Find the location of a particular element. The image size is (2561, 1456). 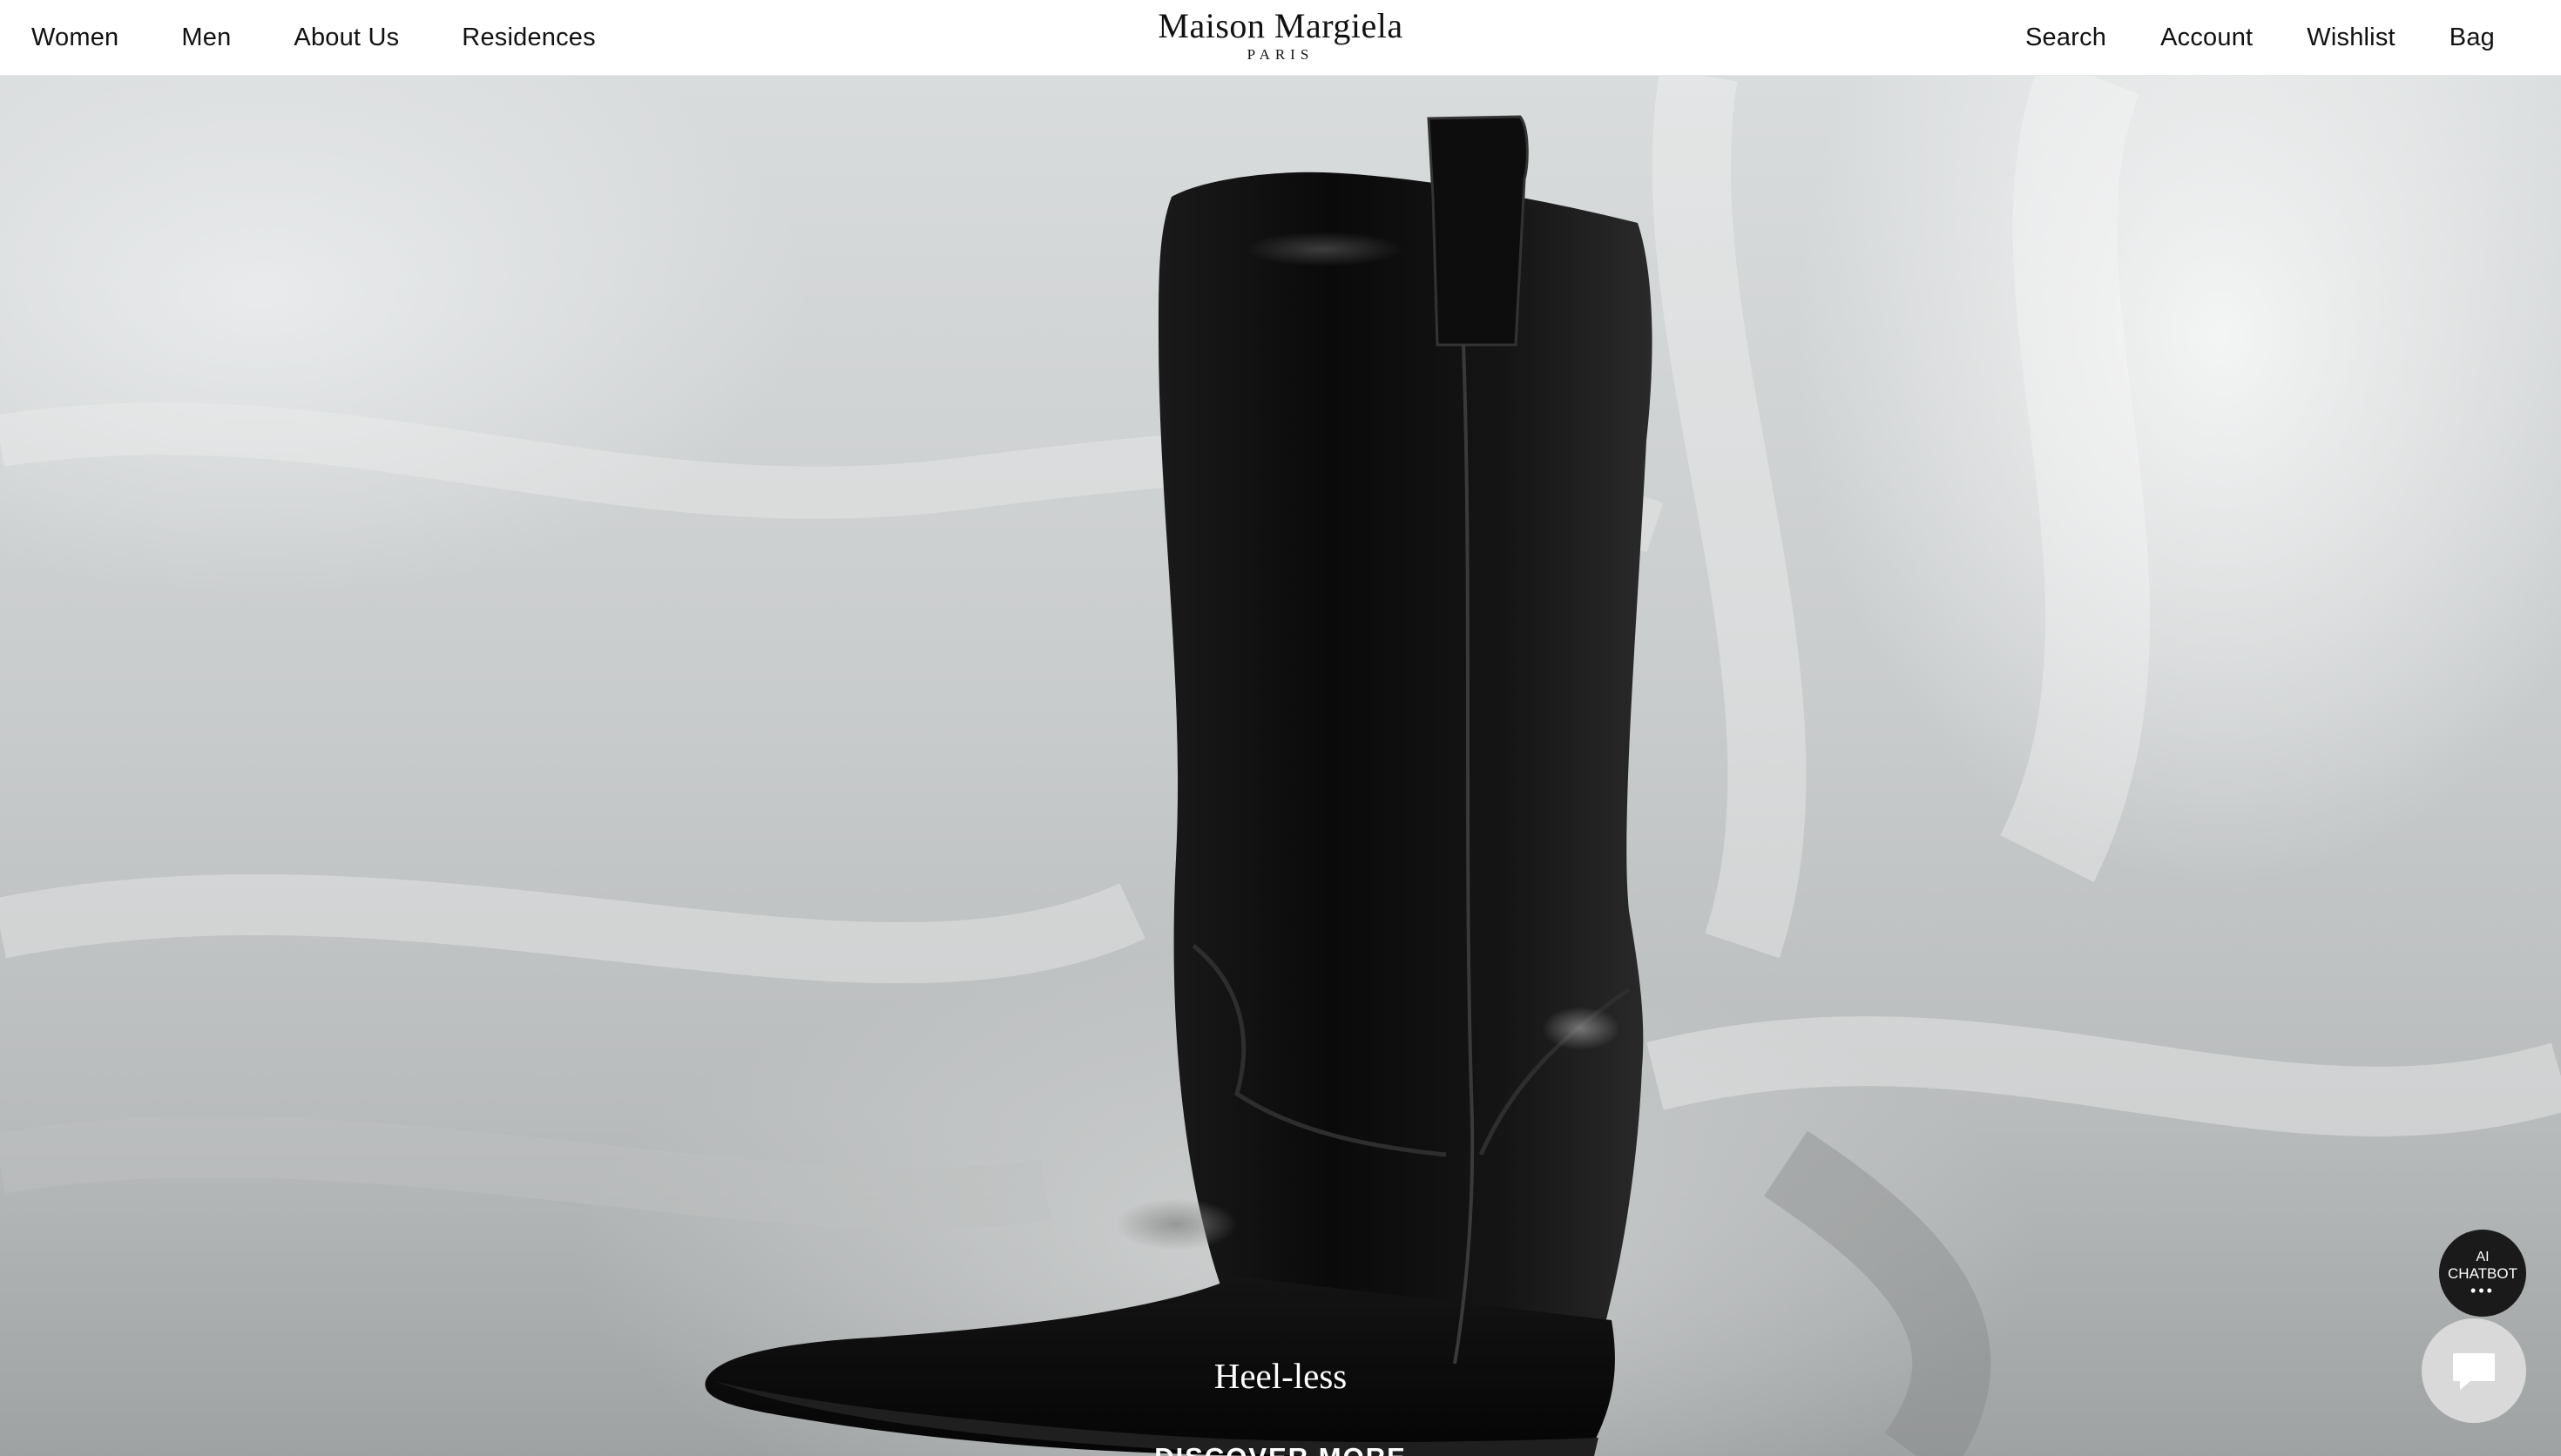

discover-more-link: DISCOVER MORE is located at coordinates (1280, 1449).